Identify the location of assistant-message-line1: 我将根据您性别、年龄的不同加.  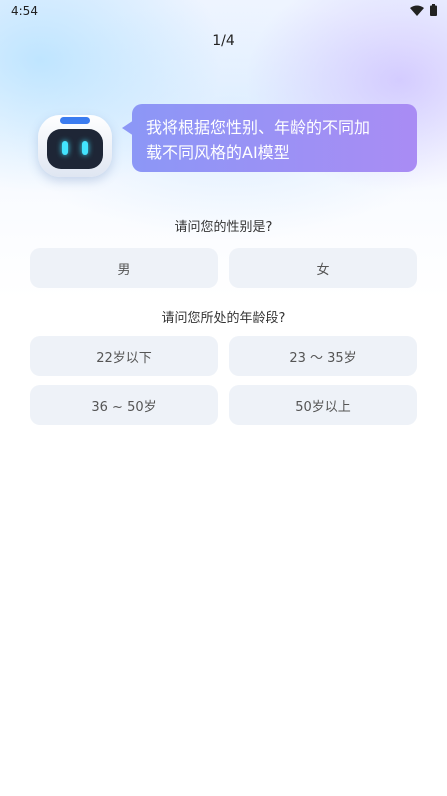
(258, 127).